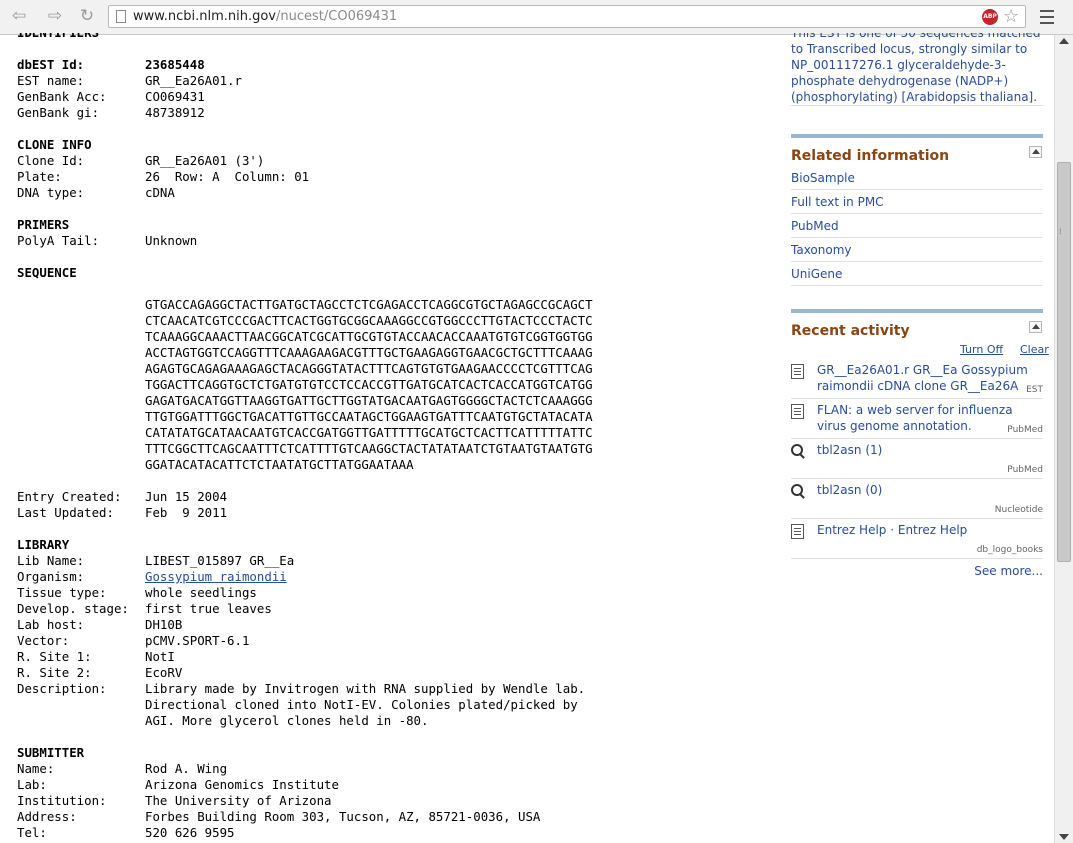 The width and height of the screenshot is (1073, 843). I want to click on field-value: Unknown, so click(171, 240).